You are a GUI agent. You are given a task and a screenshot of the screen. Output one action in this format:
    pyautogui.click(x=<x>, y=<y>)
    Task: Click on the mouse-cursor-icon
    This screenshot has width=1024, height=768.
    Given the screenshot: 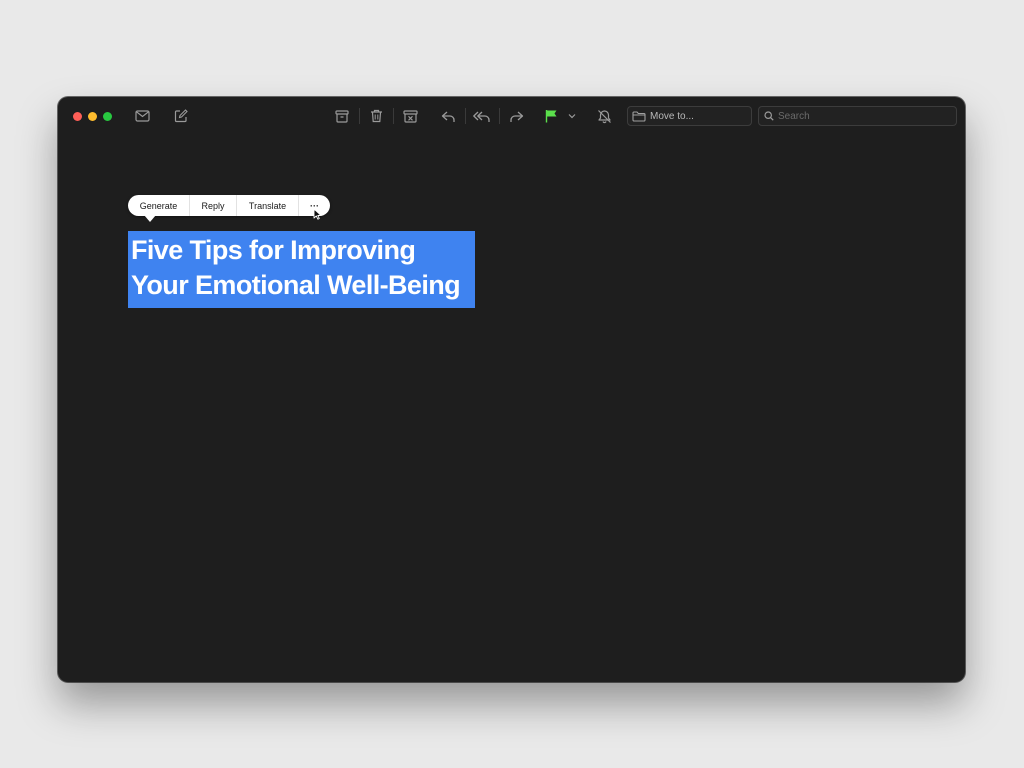 What is the action you would take?
    pyautogui.click(x=317, y=214)
    